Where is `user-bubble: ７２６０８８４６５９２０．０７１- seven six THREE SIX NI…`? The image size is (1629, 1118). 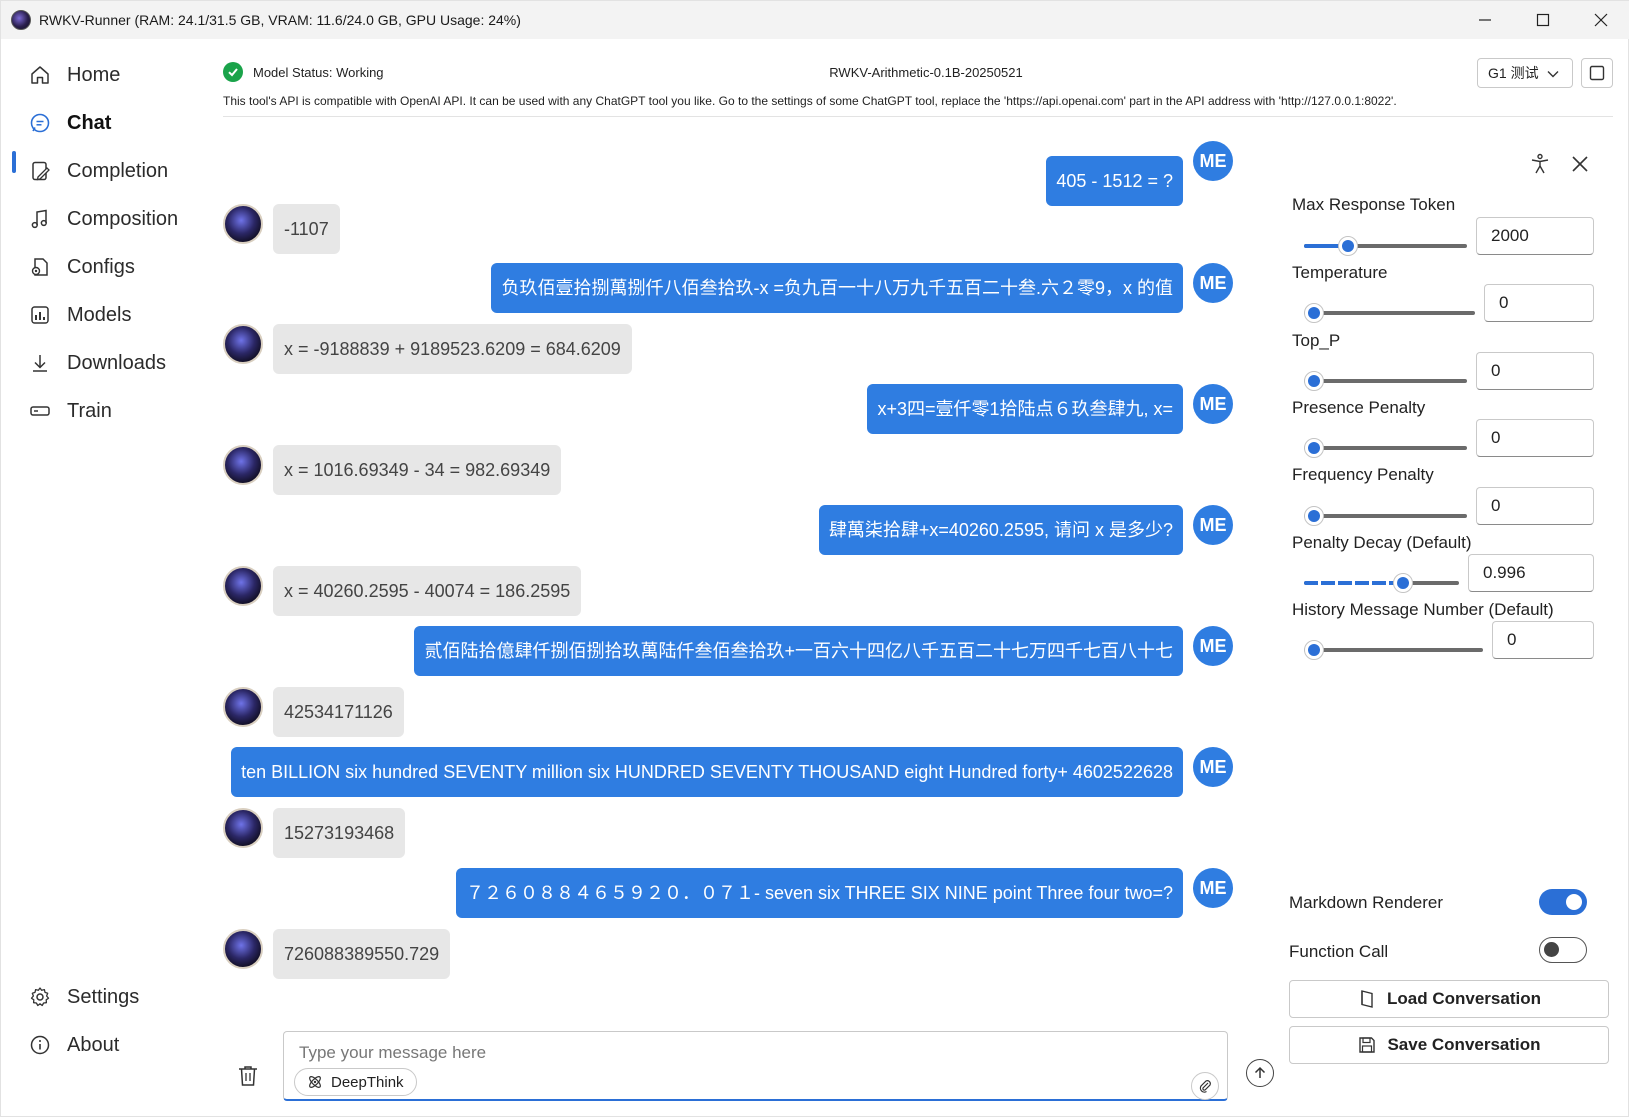
user-bubble: ７２６０８８４６５９２０．０７１- seven six THREE SIX NI… is located at coordinates (819, 893).